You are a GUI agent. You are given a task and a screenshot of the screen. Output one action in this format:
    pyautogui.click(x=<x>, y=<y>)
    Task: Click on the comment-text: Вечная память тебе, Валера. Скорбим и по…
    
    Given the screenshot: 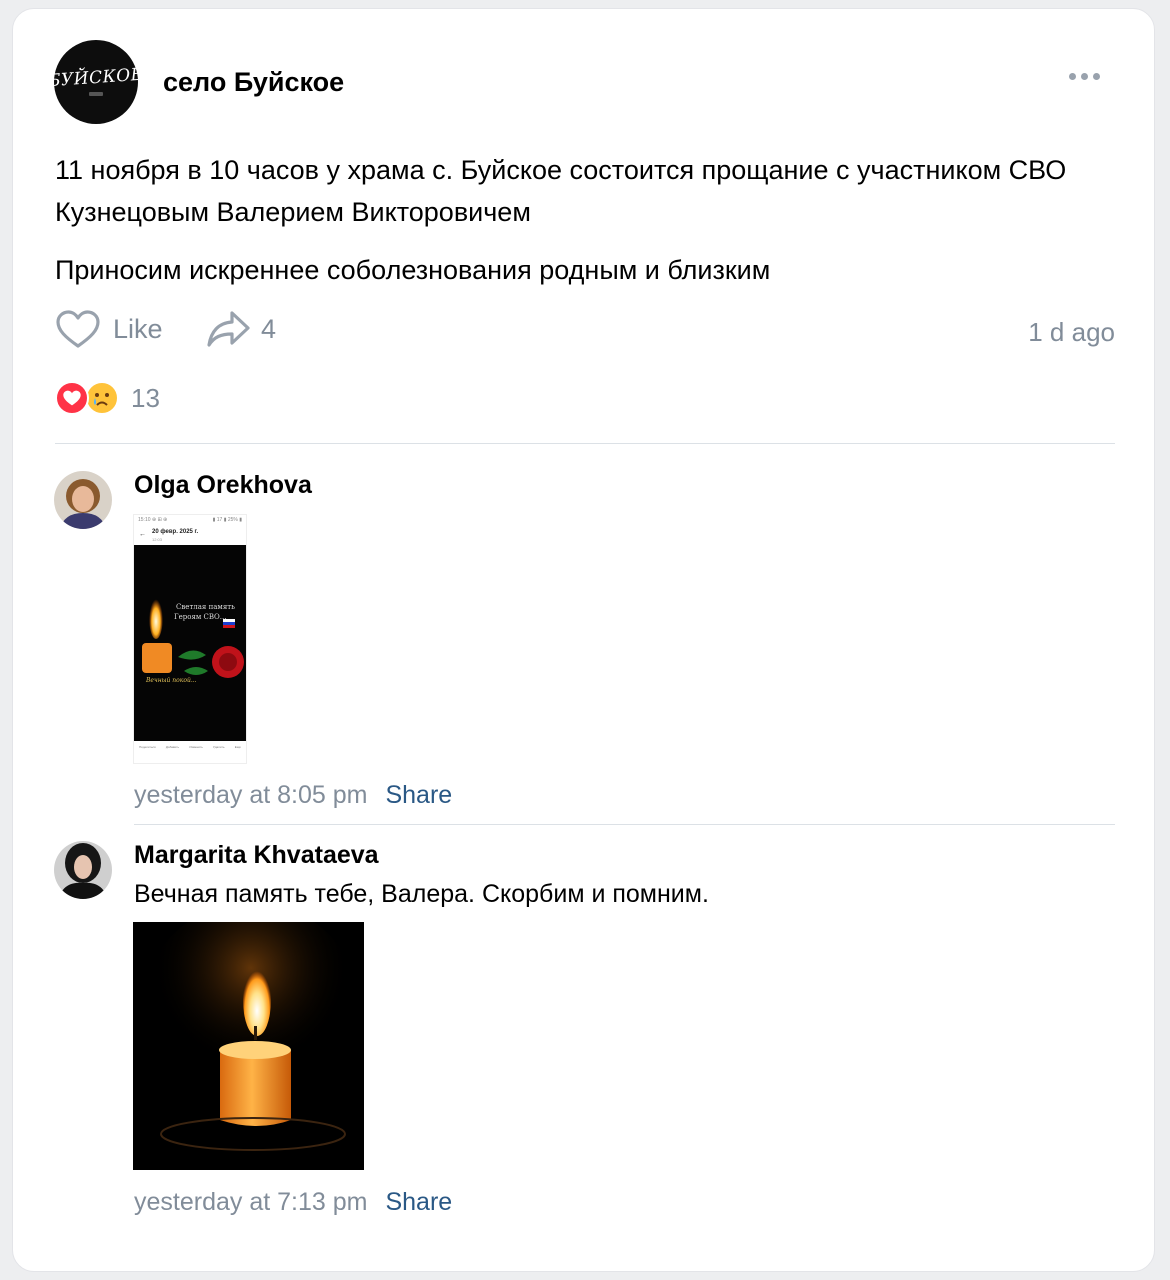 What is the action you would take?
    pyautogui.click(x=421, y=894)
    